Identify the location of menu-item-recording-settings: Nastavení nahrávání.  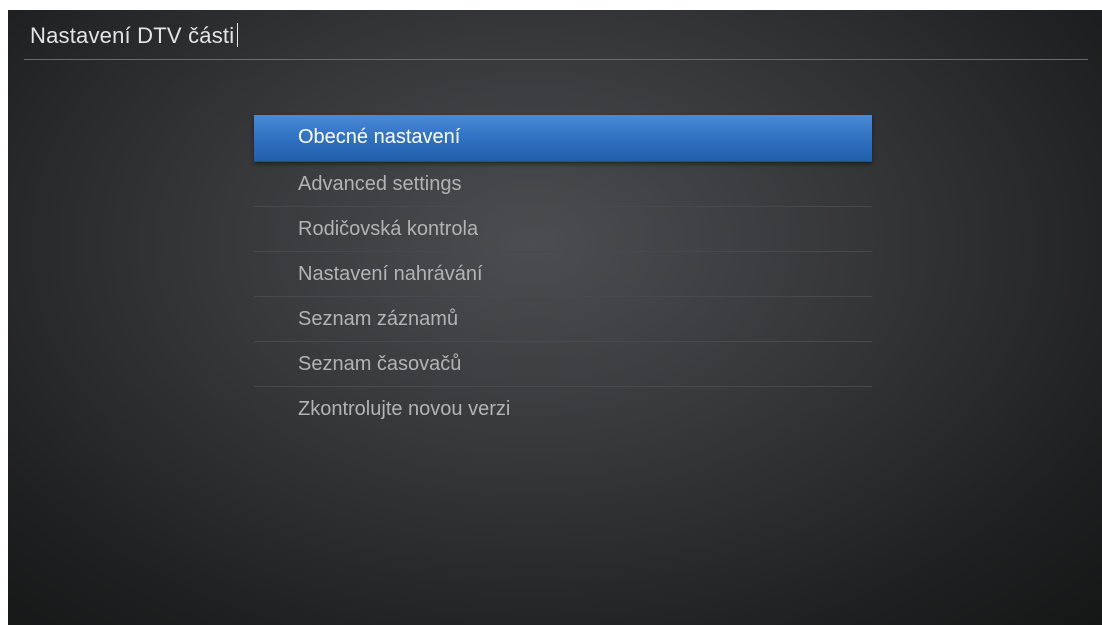
(563, 274).